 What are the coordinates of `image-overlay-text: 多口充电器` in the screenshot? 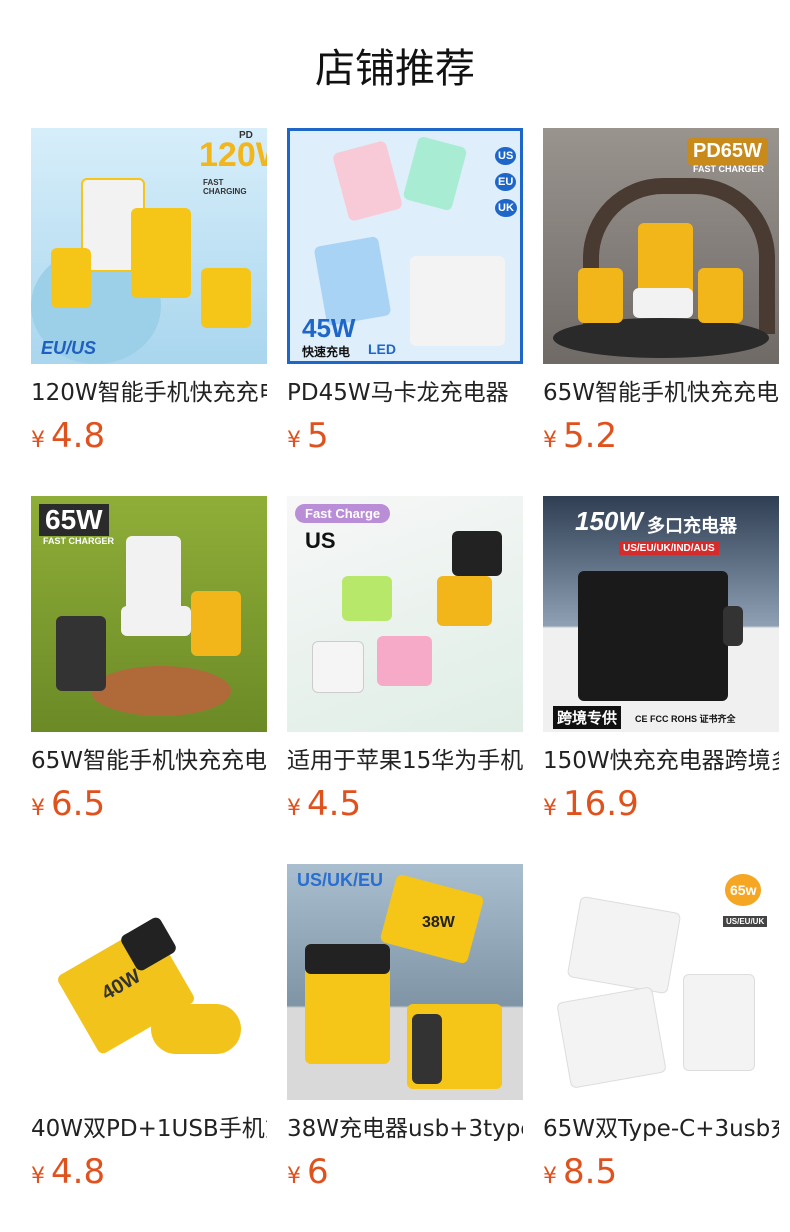 It's located at (692, 526).